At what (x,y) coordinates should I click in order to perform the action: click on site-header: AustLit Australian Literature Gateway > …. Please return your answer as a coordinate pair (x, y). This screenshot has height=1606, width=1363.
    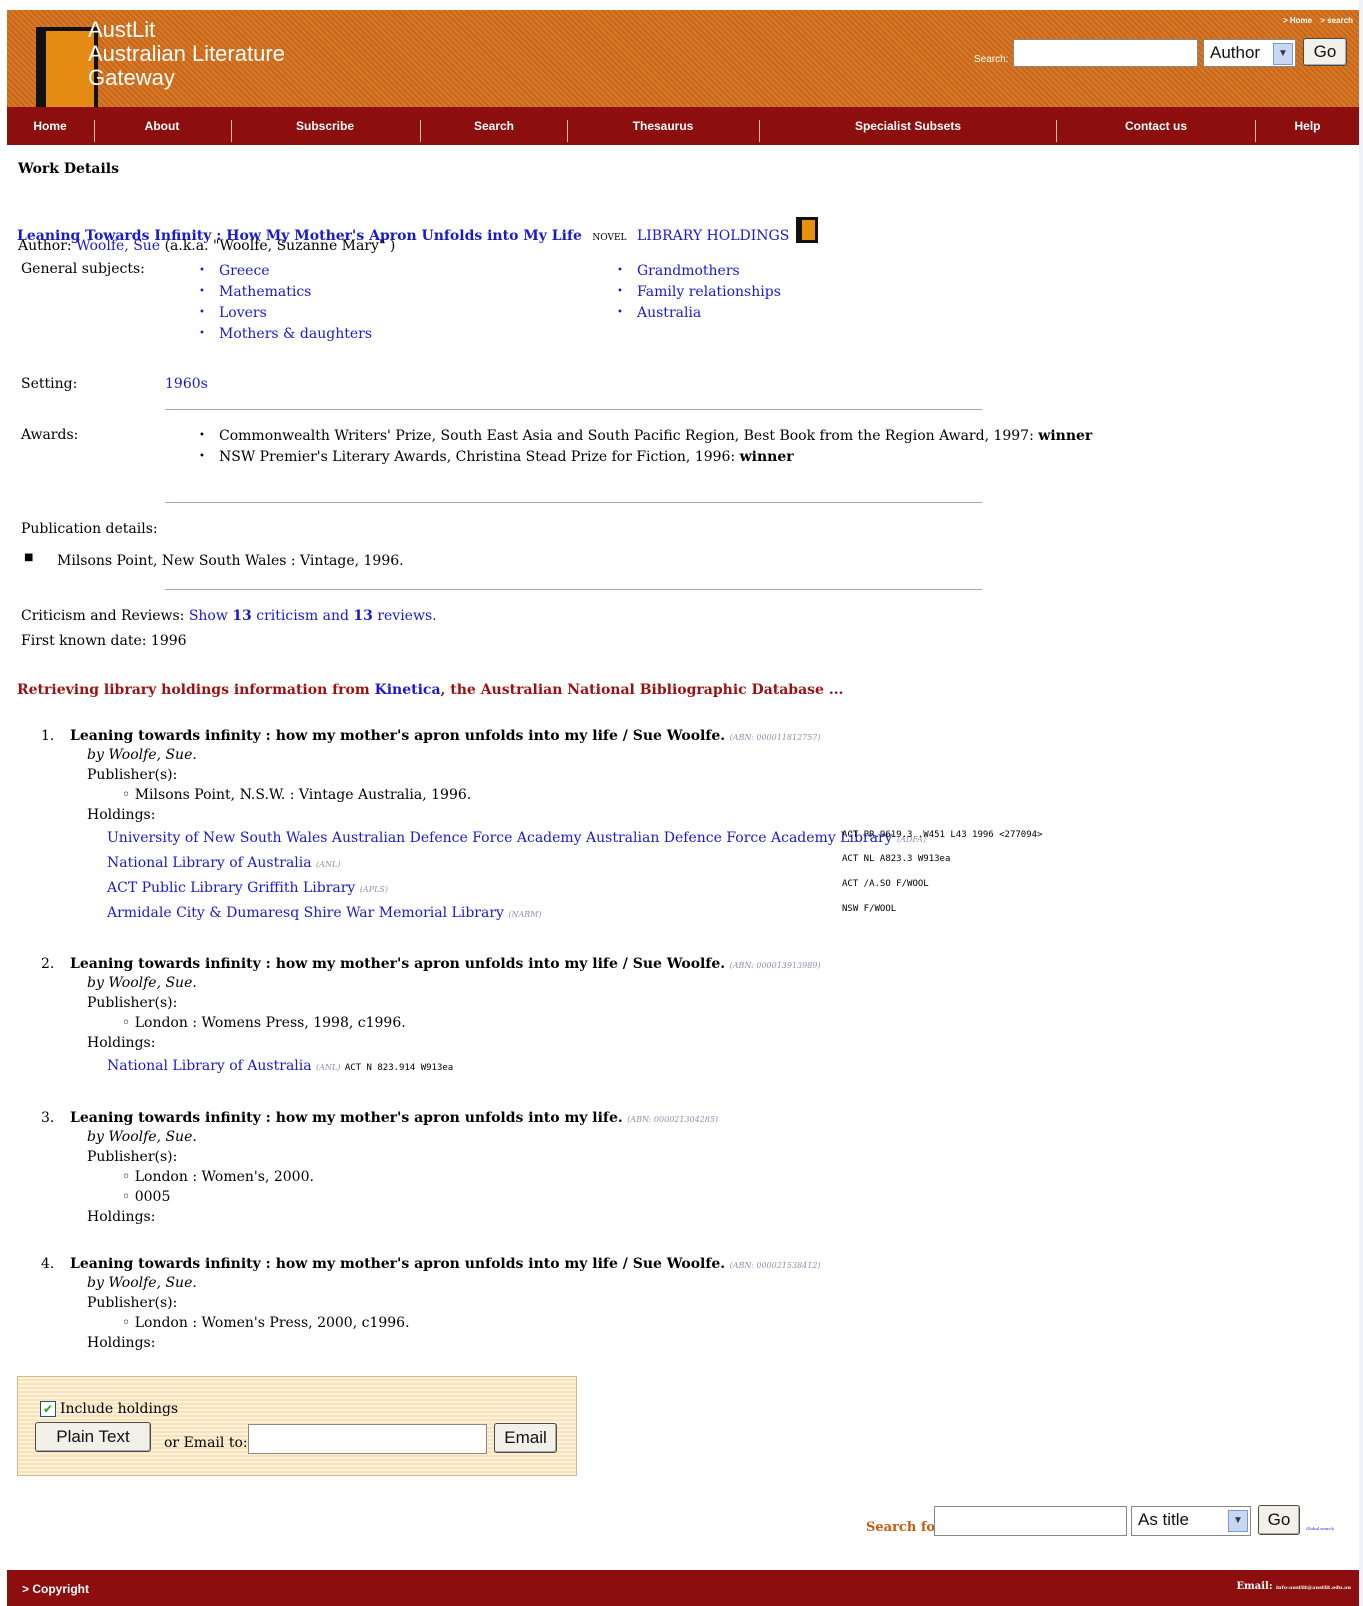
    Looking at the image, I should click on (683, 61).